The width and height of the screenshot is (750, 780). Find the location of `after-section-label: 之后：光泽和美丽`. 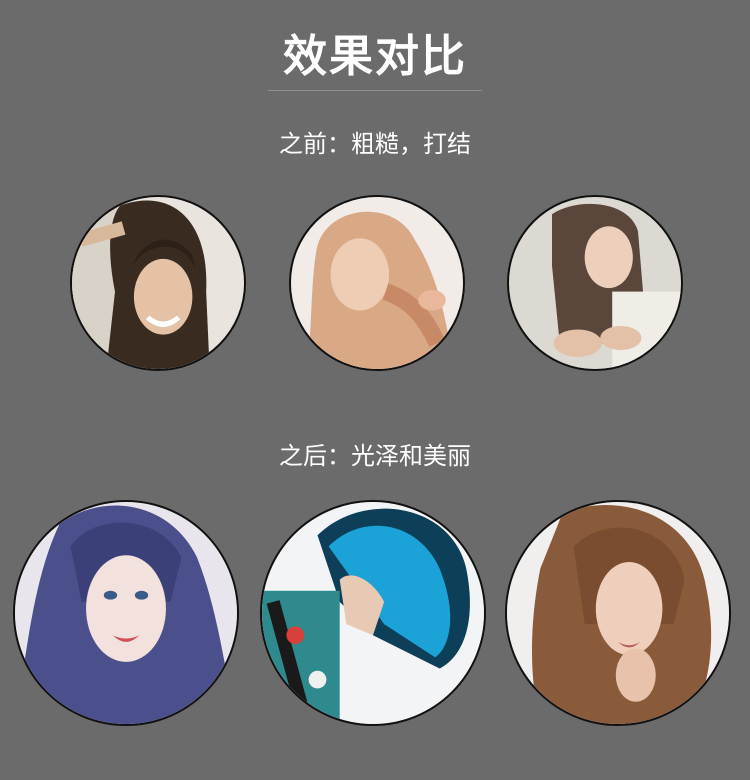

after-section-label: 之后：光泽和美丽 is located at coordinates (375, 456).